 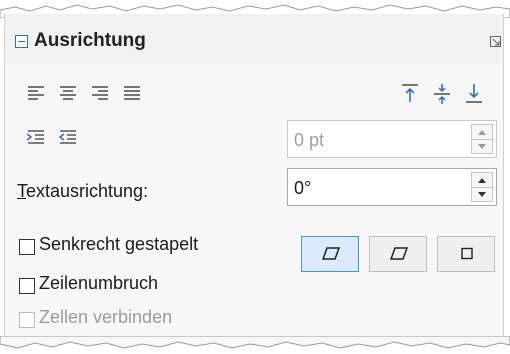 What do you see at coordinates (255, 342) in the screenshot?
I see `torn-edge-bottom` at bounding box center [255, 342].